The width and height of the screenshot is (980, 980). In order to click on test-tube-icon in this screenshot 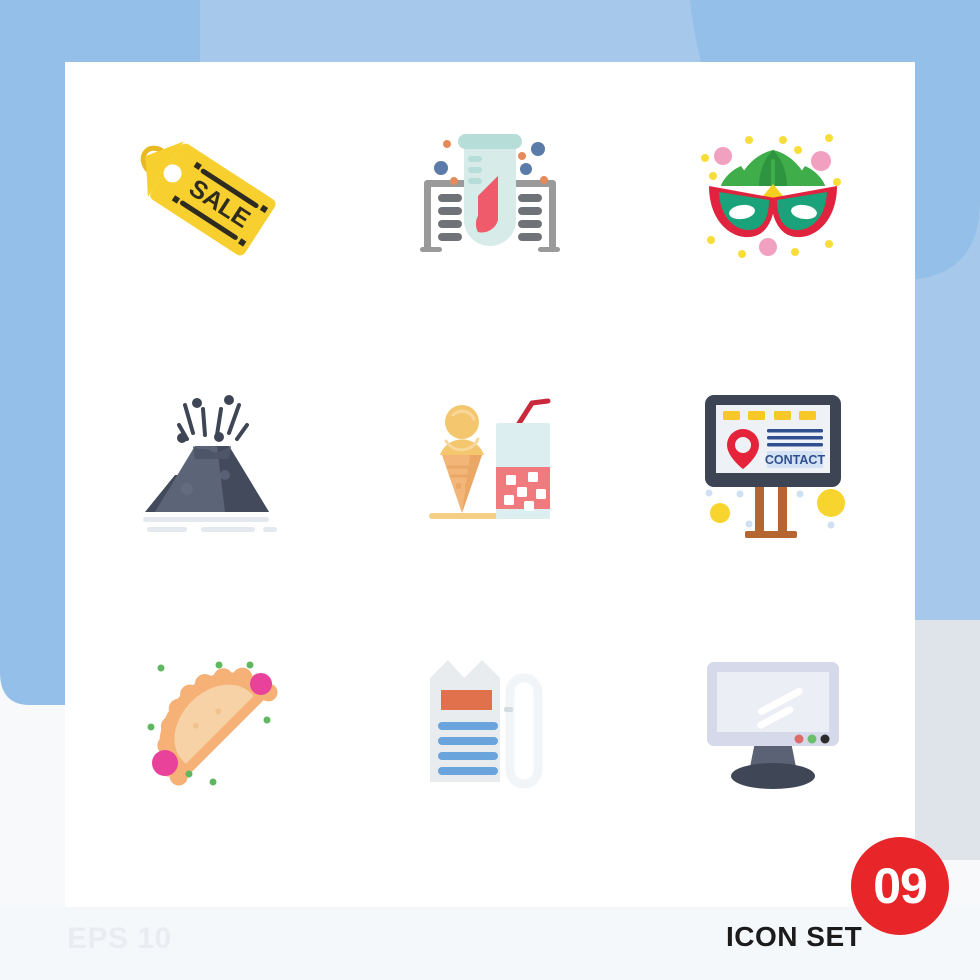, I will do `click(489, 192)`.